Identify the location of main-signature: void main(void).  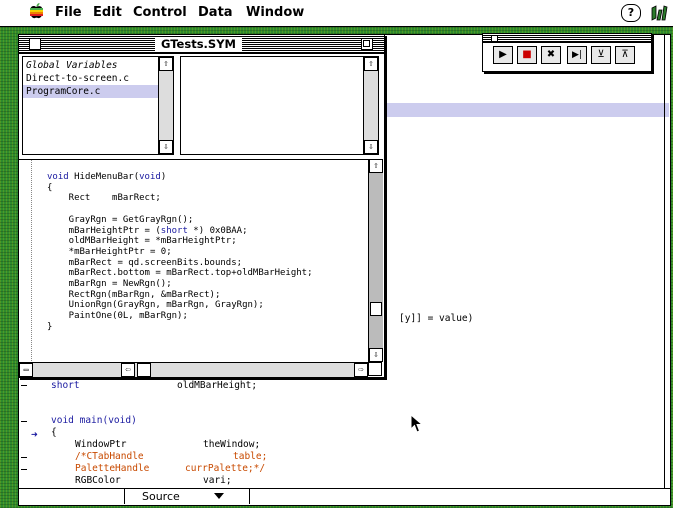
(94, 420).